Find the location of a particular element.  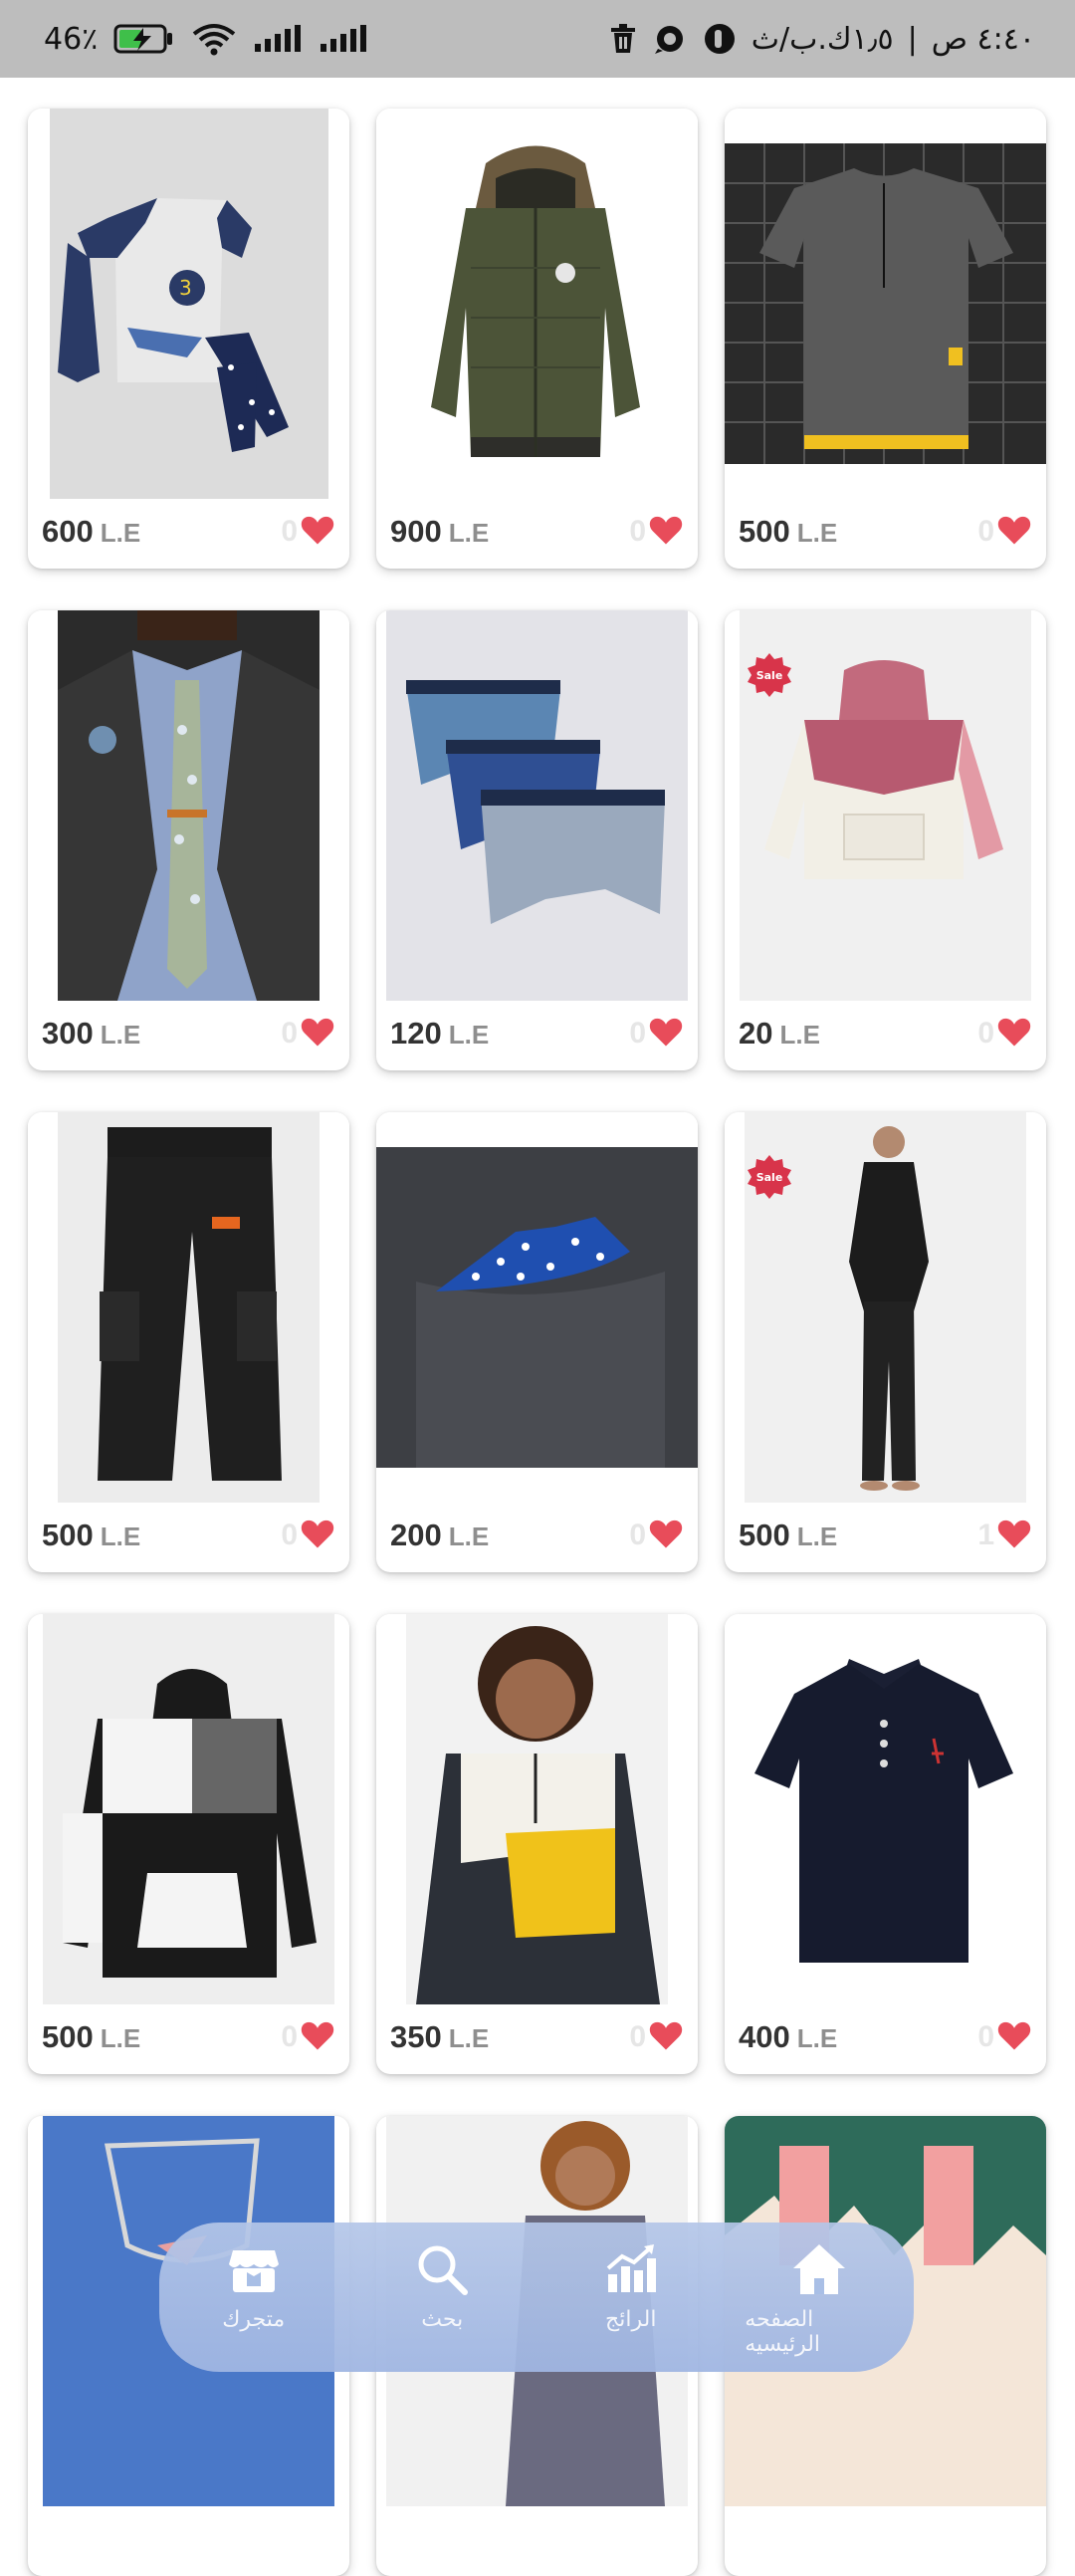

product-card: 120 L.E 0 is located at coordinates (537, 840).